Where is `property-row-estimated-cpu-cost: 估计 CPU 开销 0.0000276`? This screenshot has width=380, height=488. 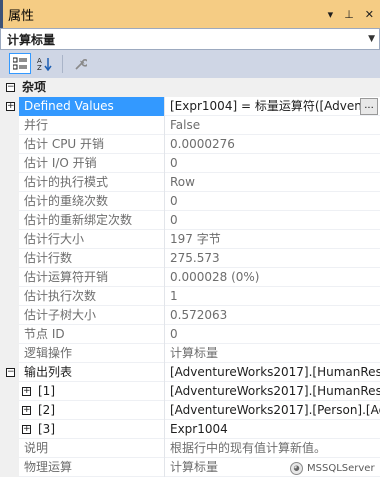 property-row-estimated-cpu-cost: 估计 CPU 开销 0.0000276 is located at coordinates (190, 144).